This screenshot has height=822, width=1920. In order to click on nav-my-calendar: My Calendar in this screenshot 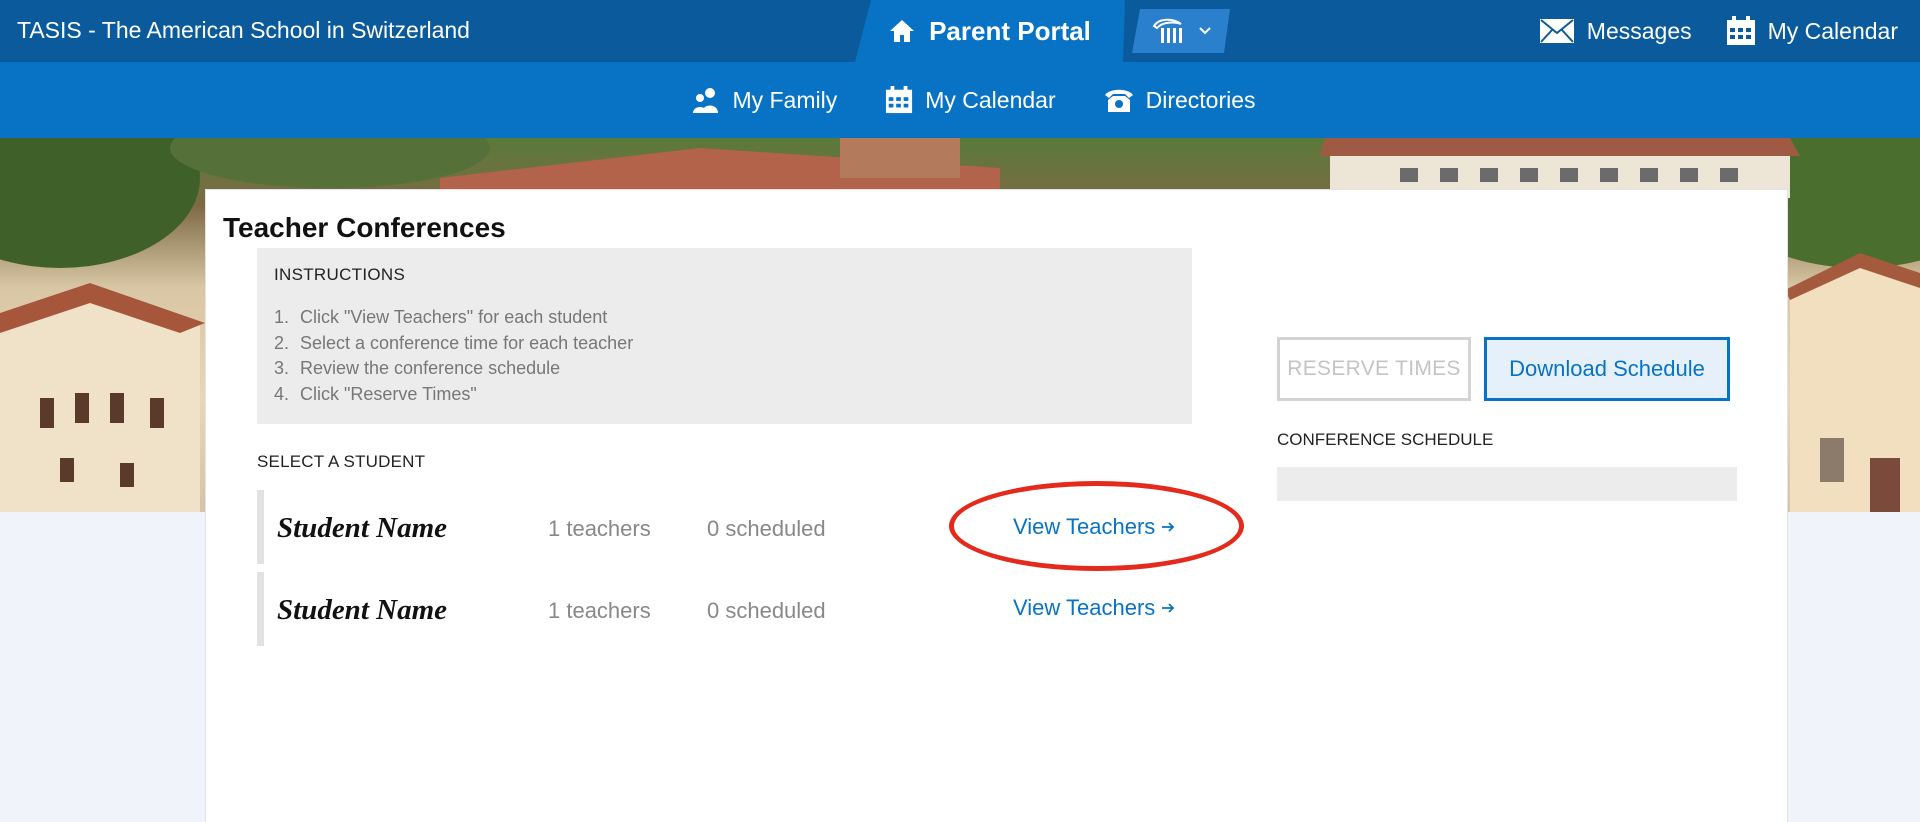, I will do `click(970, 100)`.